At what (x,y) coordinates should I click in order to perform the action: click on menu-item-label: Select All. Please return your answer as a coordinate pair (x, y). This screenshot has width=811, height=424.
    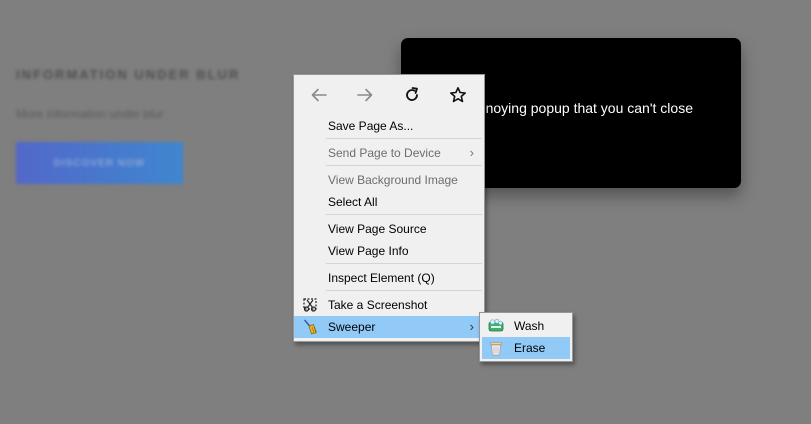
    Looking at the image, I should click on (353, 202).